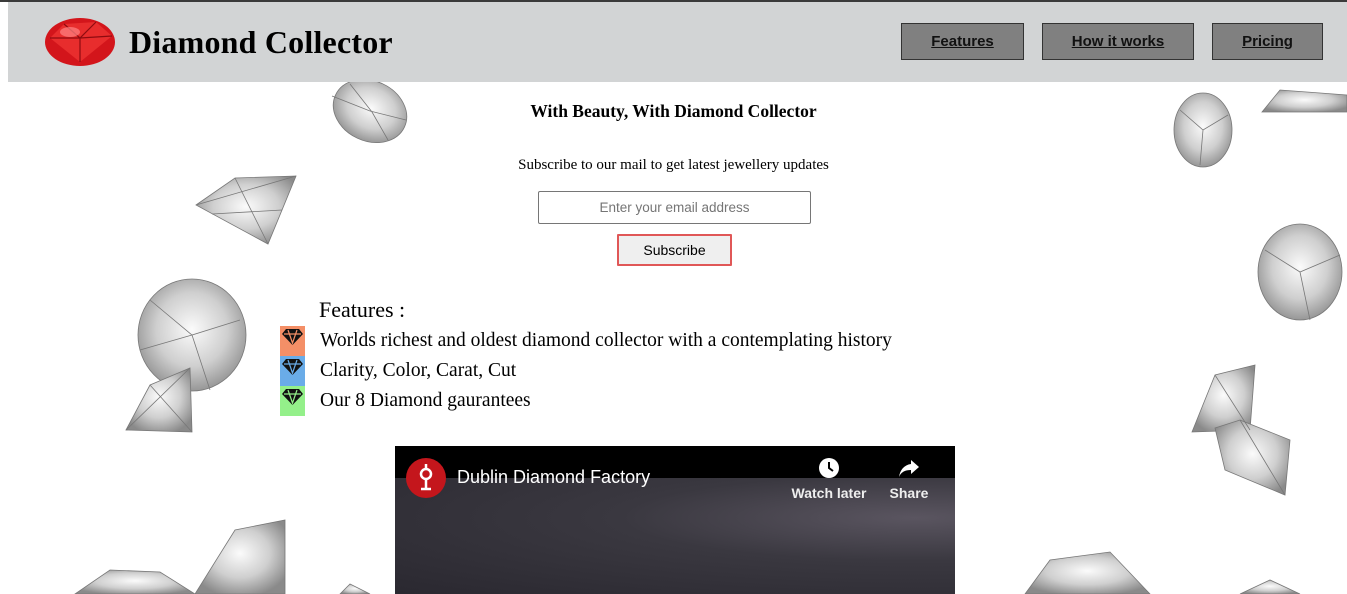  I want to click on share-icon, so click(909, 468).